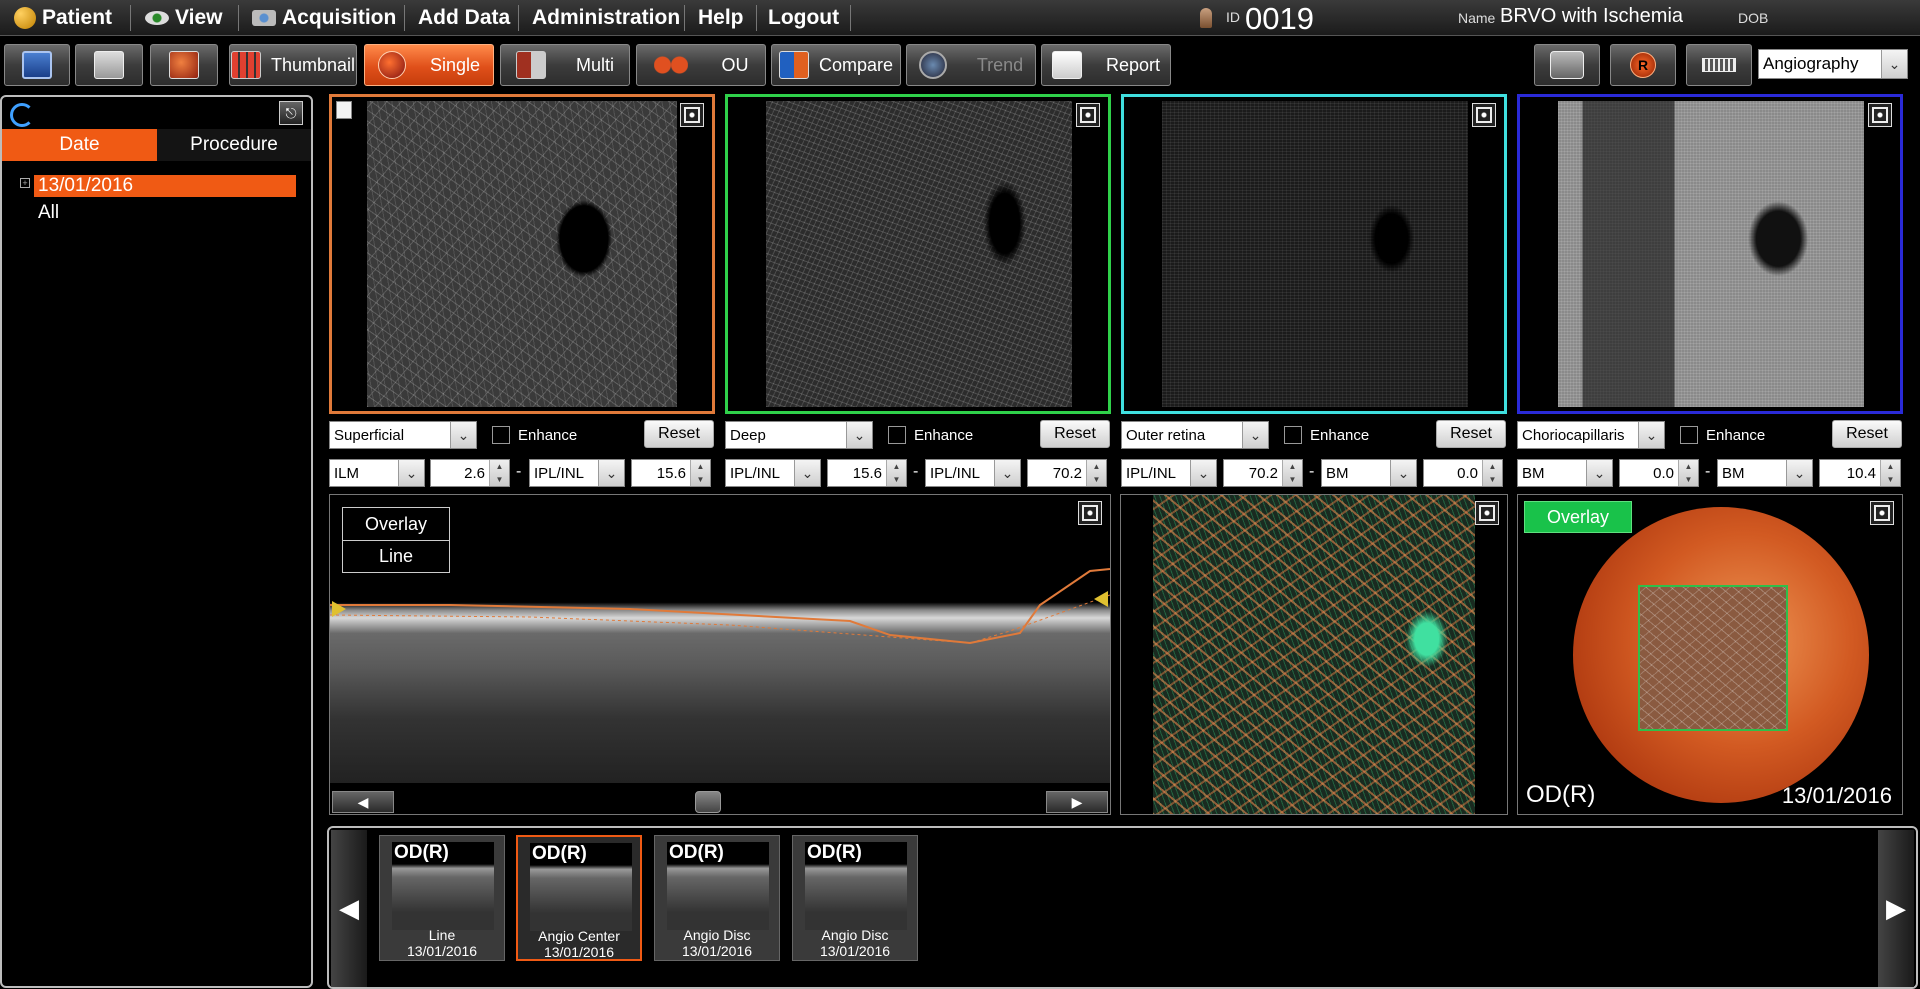 This screenshot has width=1920, height=989. What do you see at coordinates (377, 473) in the screenshot?
I see `top-layer-select: ILM ⌄` at bounding box center [377, 473].